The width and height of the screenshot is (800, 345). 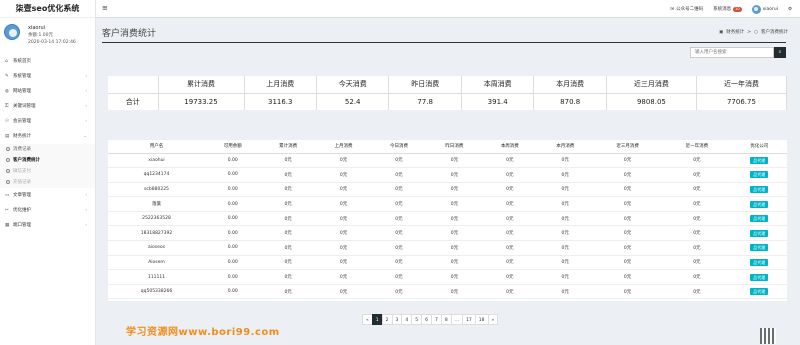 I want to click on sidebar-item-label: 文章管理, so click(x=22, y=195).